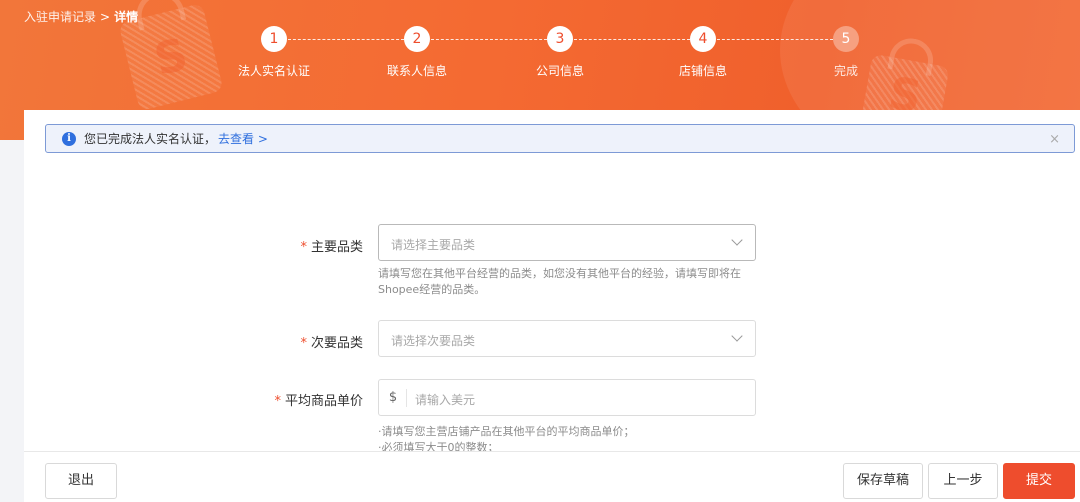 This screenshot has height=502, width=1080. What do you see at coordinates (703, 39) in the screenshot?
I see `step-number: 4` at bounding box center [703, 39].